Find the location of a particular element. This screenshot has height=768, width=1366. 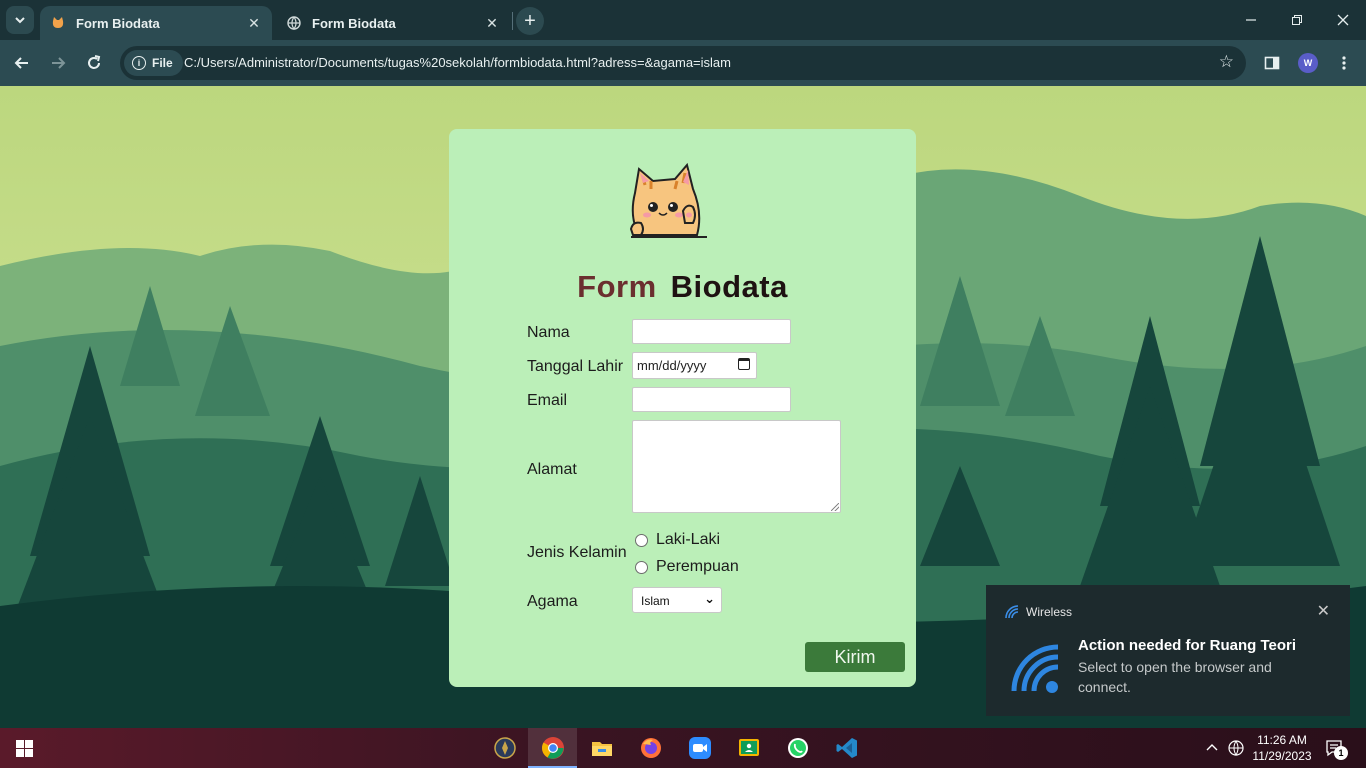

close-window-button is located at coordinates (1343, 20).